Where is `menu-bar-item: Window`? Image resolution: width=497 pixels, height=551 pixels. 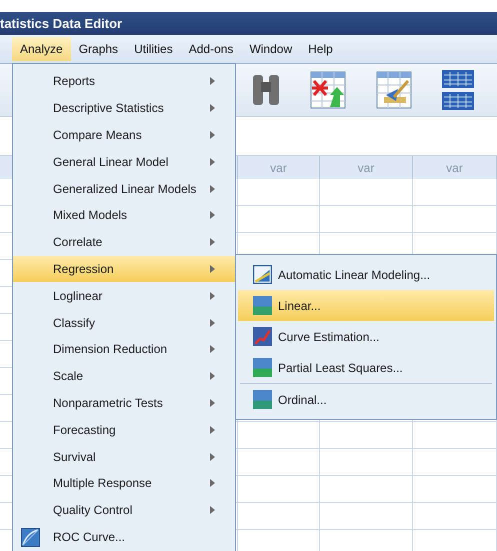 menu-bar-item: Window is located at coordinates (270, 49).